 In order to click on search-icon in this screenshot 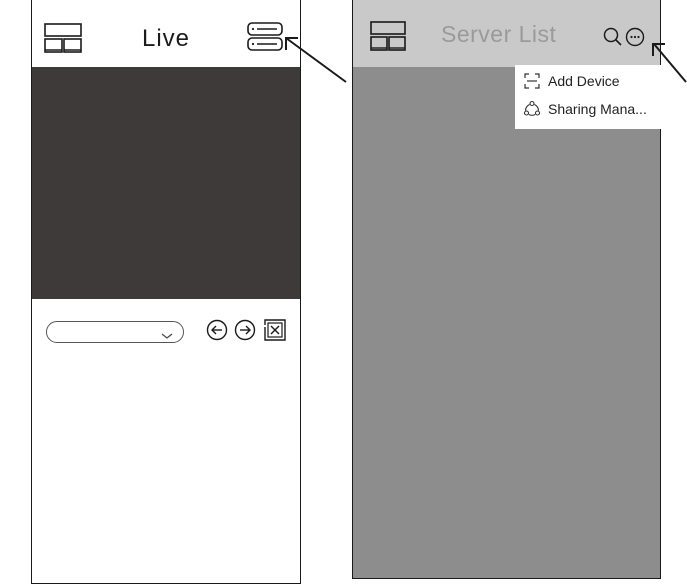, I will do `click(613, 37)`.